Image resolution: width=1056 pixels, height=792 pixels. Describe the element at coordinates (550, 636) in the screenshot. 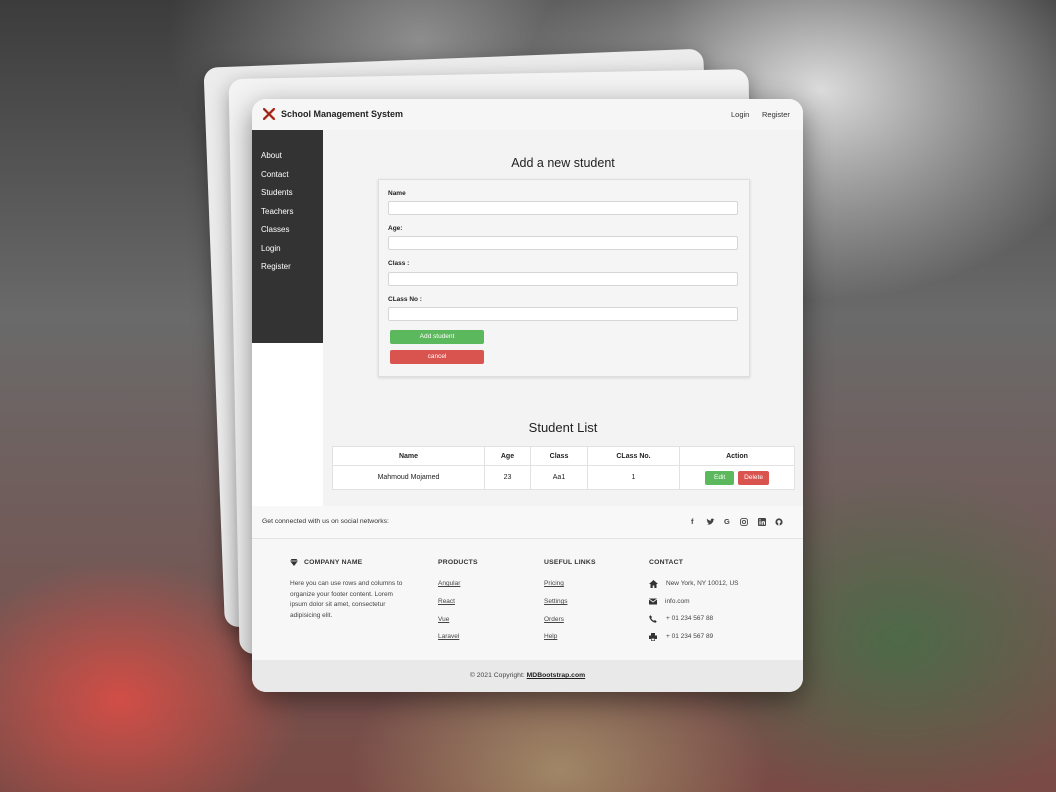

I see `useful-link-help: Help` at that location.